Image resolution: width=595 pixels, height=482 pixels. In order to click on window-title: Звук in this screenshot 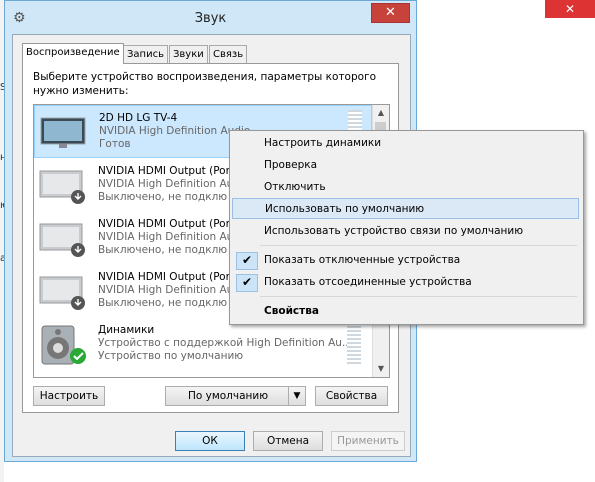, I will do `click(210, 18)`.